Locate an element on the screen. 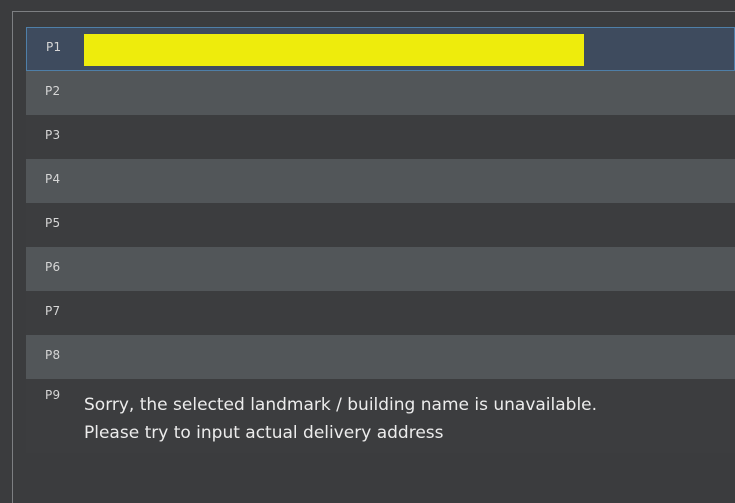  row-label: P3 is located at coordinates (53, 135).